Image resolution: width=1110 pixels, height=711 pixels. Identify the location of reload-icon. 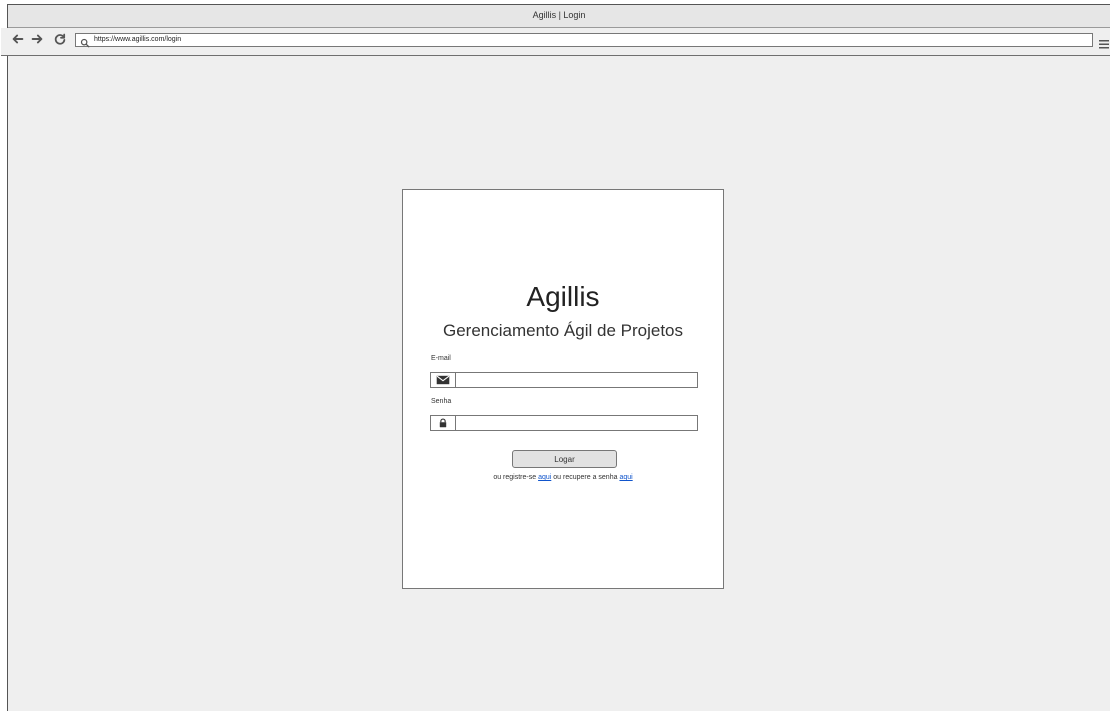
(60, 39).